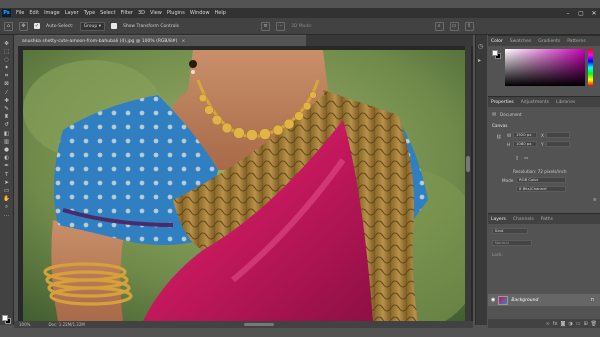 The image size is (600, 337). I want to click on tab-swatches: Swatches, so click(521, 41).